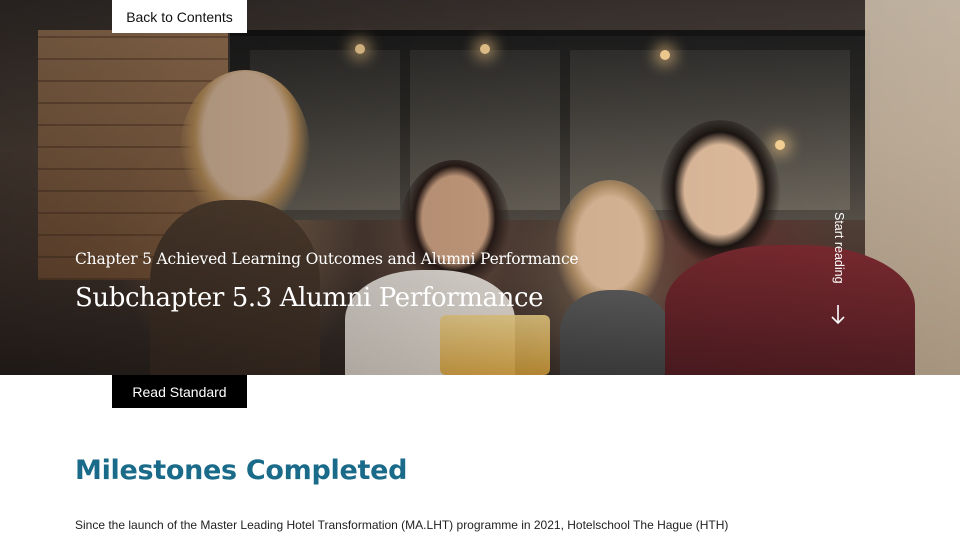 The width and height of the screenshot is (960, 540). Describe the element at coordinates (839, 248) in the screenshot. I see `start-reading-label: Start reading` at that location.